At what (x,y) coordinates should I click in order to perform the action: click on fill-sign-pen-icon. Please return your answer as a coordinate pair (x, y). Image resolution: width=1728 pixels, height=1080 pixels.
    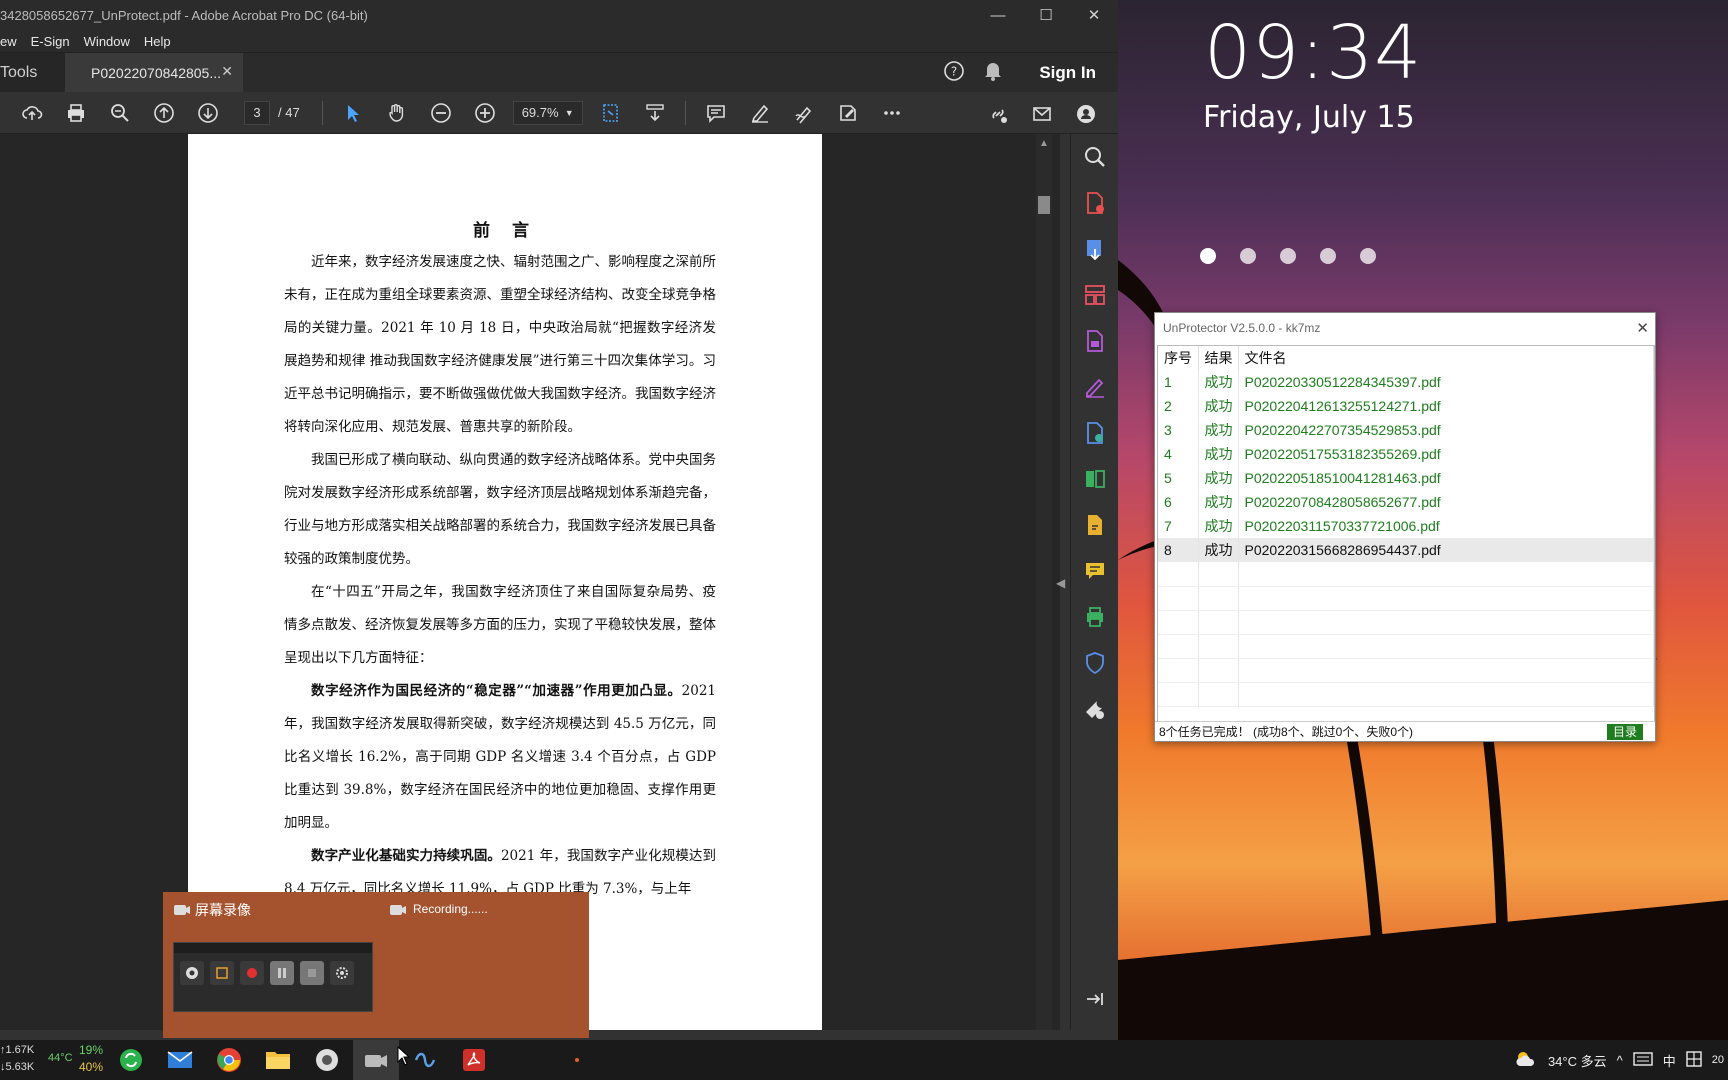
    Looking at the image, I should click on (1095, 387).